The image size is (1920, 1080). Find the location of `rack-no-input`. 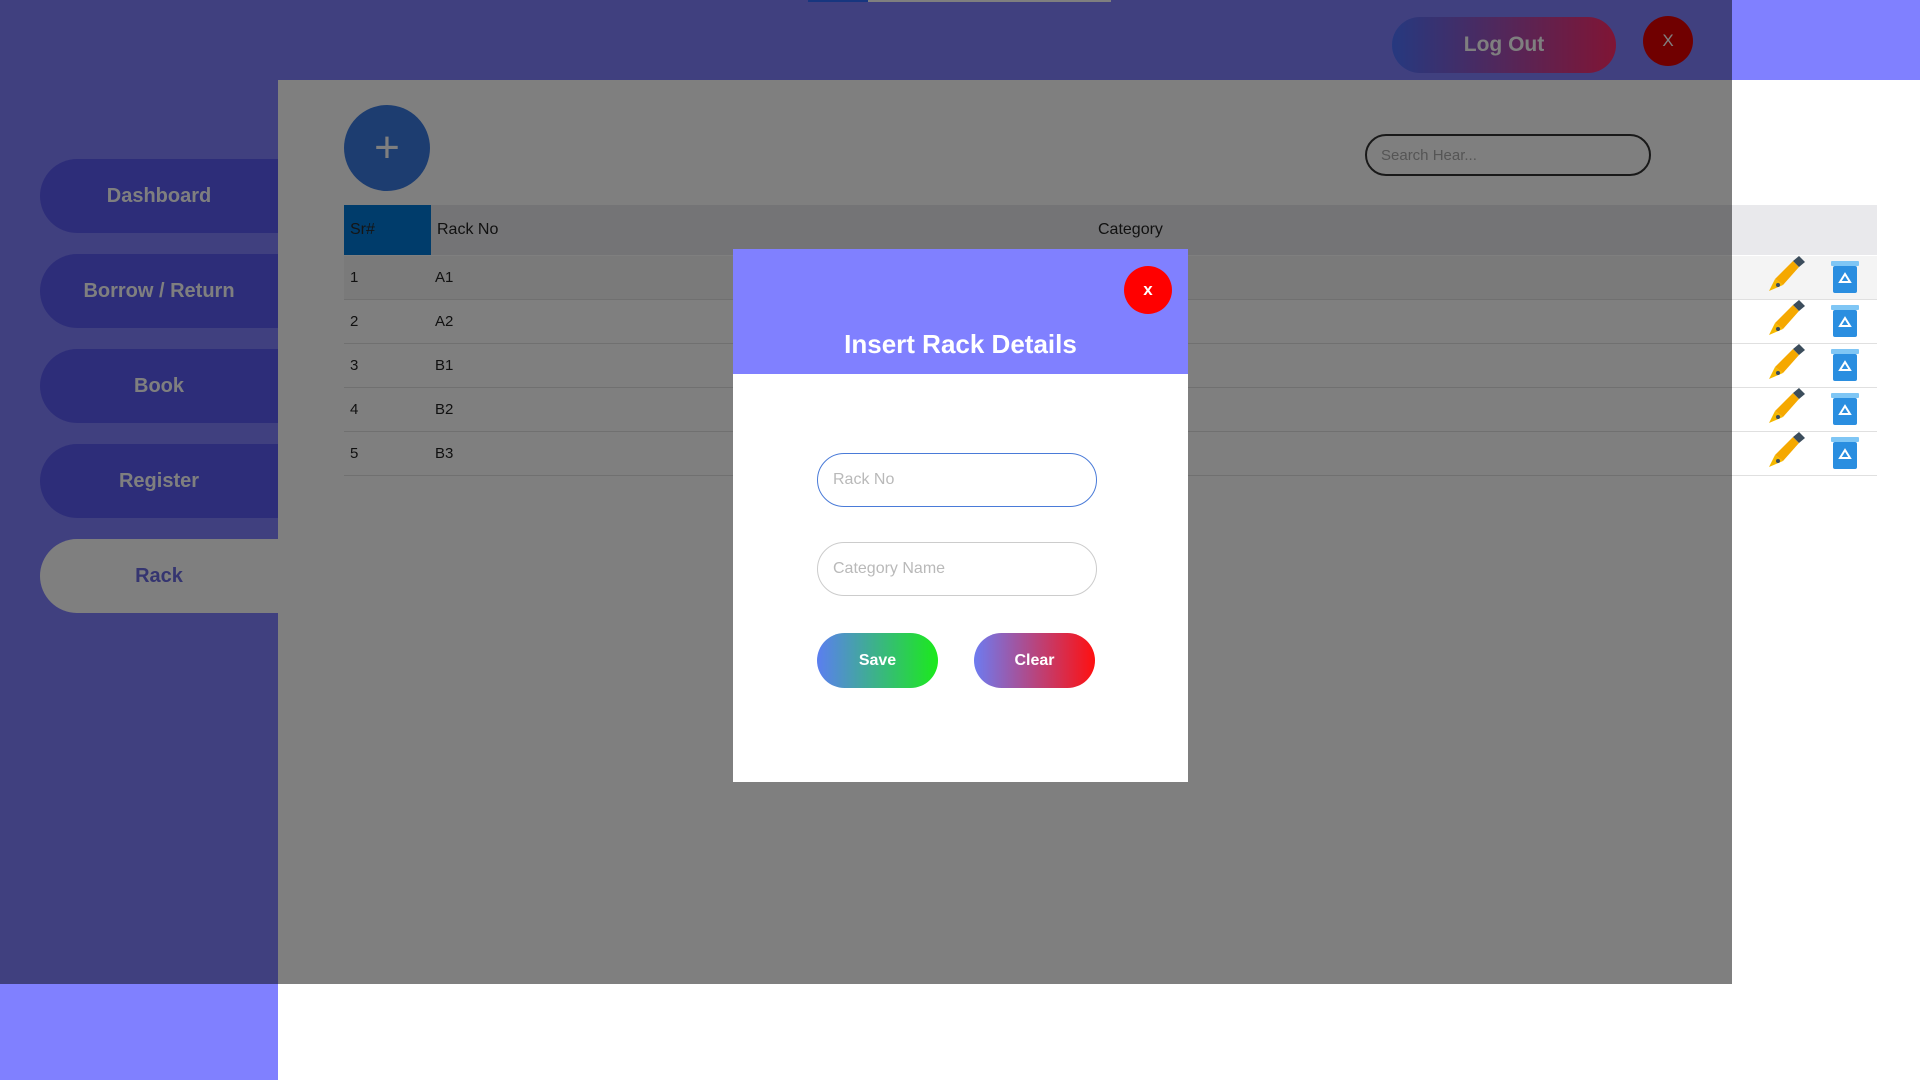

rack-no-input is located at coordinates (957, 480).